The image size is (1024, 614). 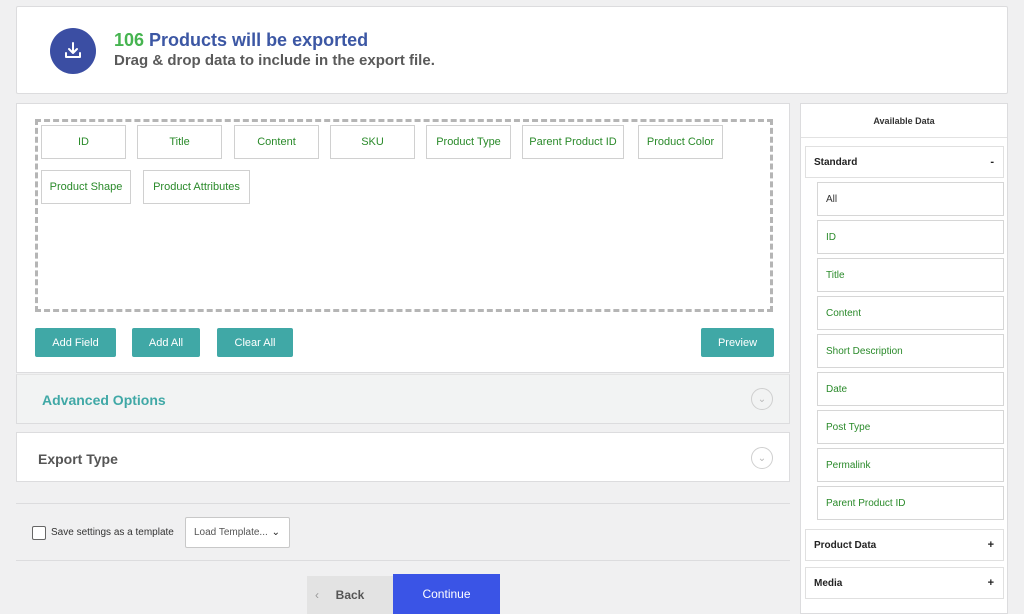 What do you see at coordinates (255, 342) in the screenshot?
I see `clear-all-button: Clear All` at bounding box center [255, 342].